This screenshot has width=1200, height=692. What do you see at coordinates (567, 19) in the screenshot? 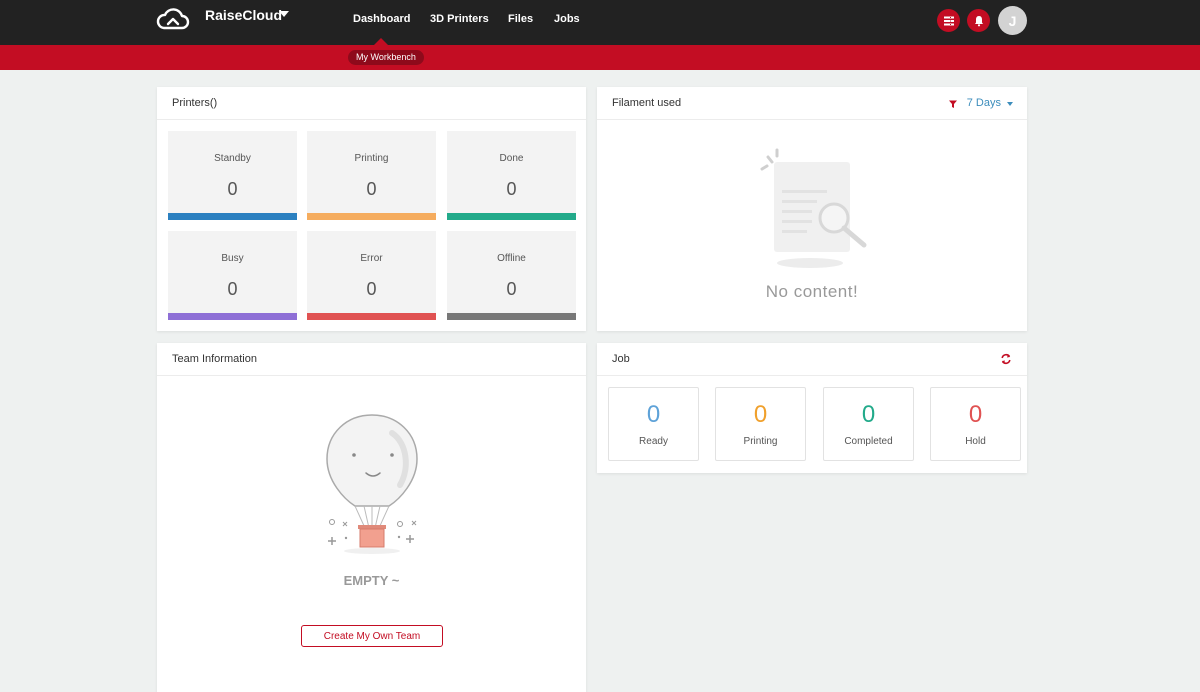
I see `nav-jobs: Jobs` at bounding box center [567, 19].